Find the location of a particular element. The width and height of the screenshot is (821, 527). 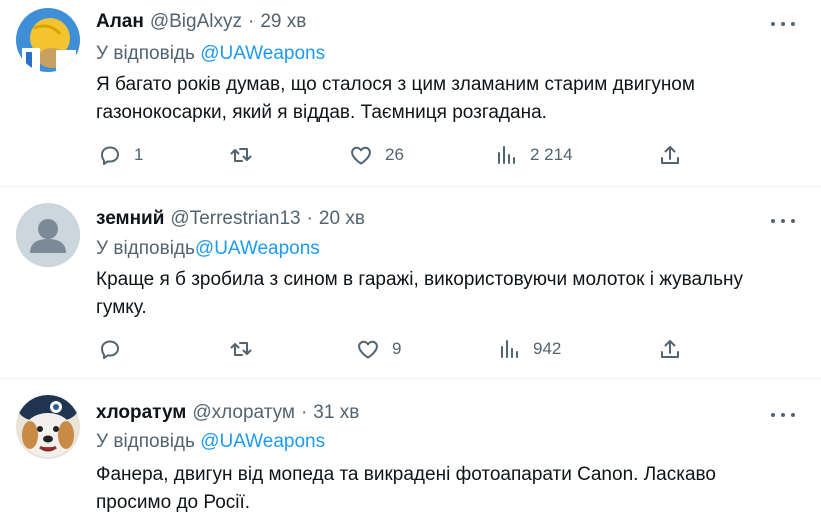

author-handle: @BigAlxyz is located at coordinates (196, 22).